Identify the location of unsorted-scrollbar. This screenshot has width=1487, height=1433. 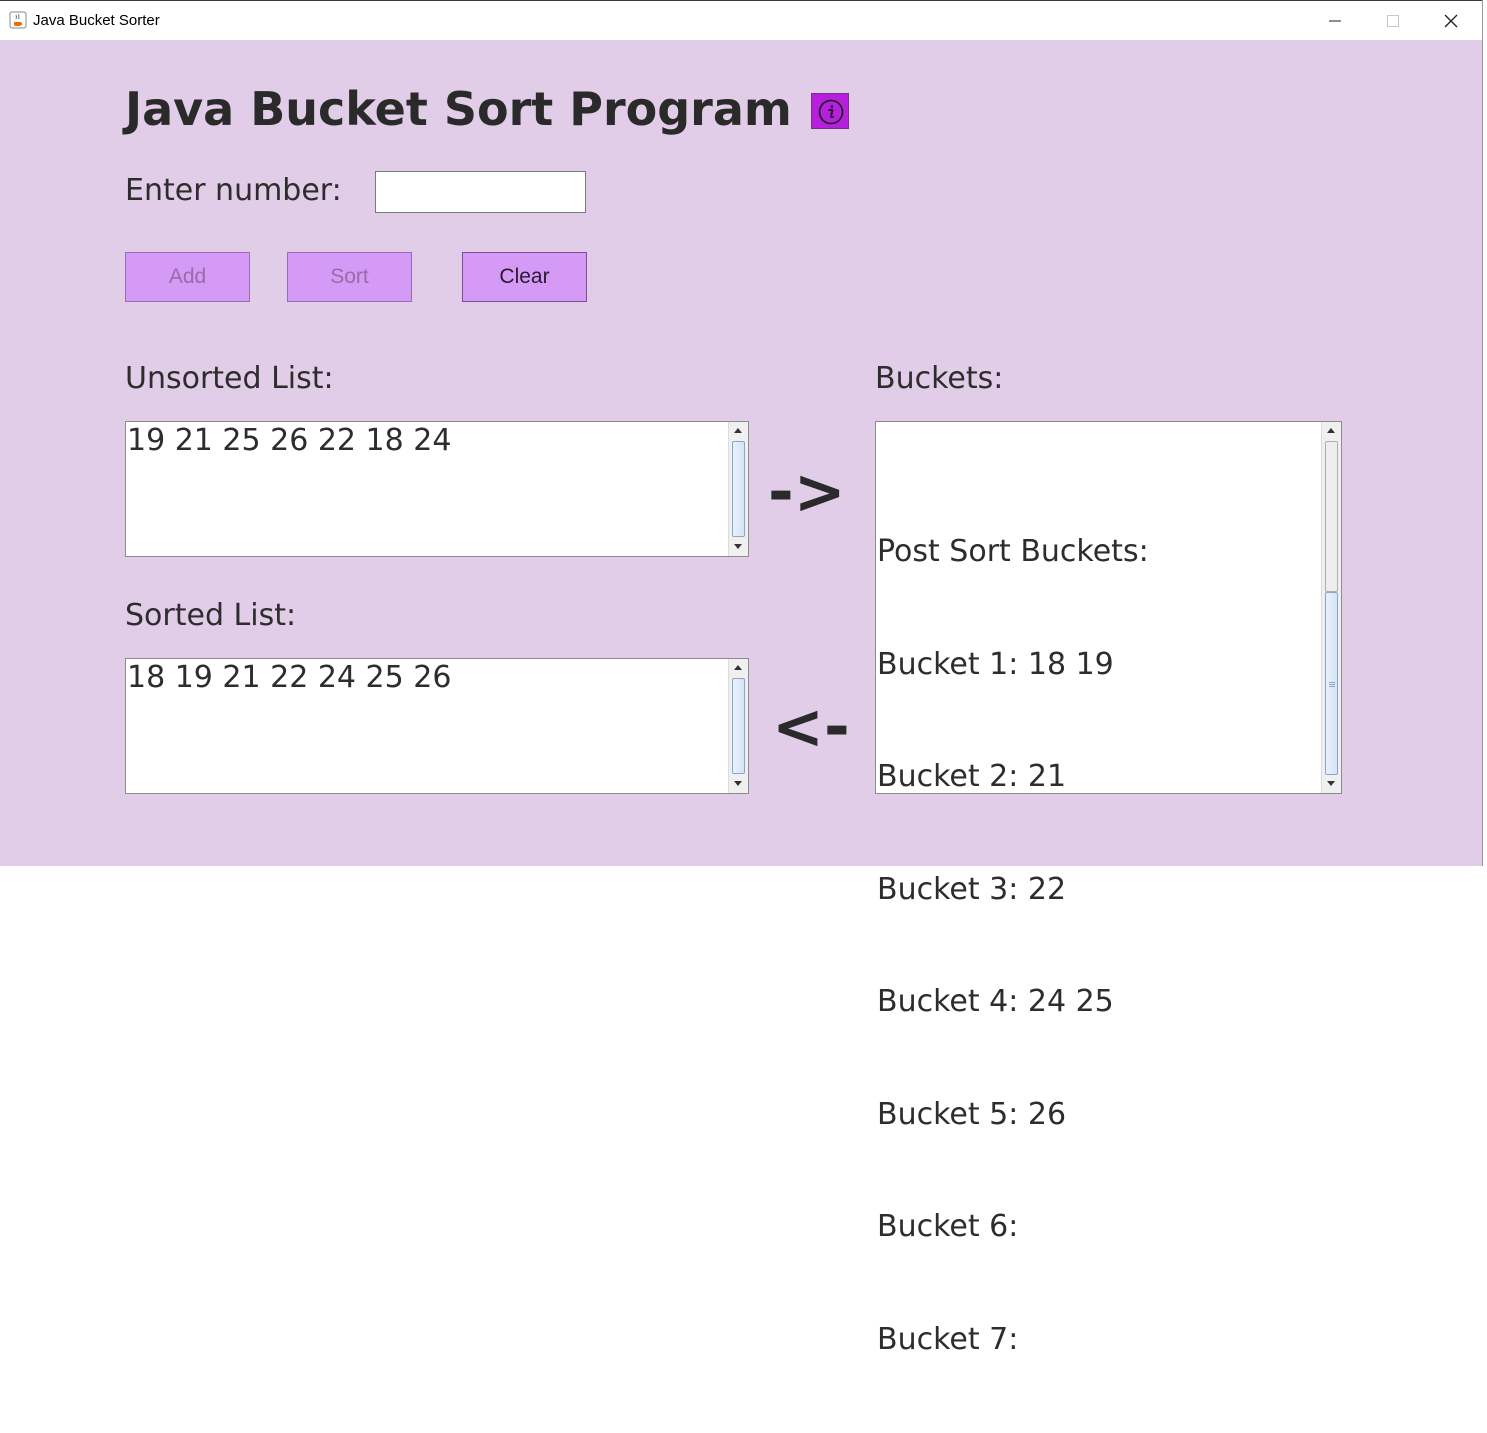
(738, 489).